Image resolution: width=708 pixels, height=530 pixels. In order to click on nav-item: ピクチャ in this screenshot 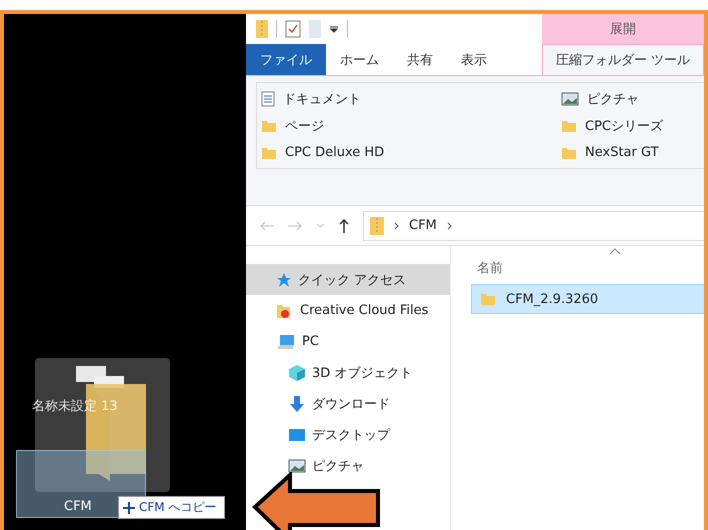, I will do `click(348, 465)`.